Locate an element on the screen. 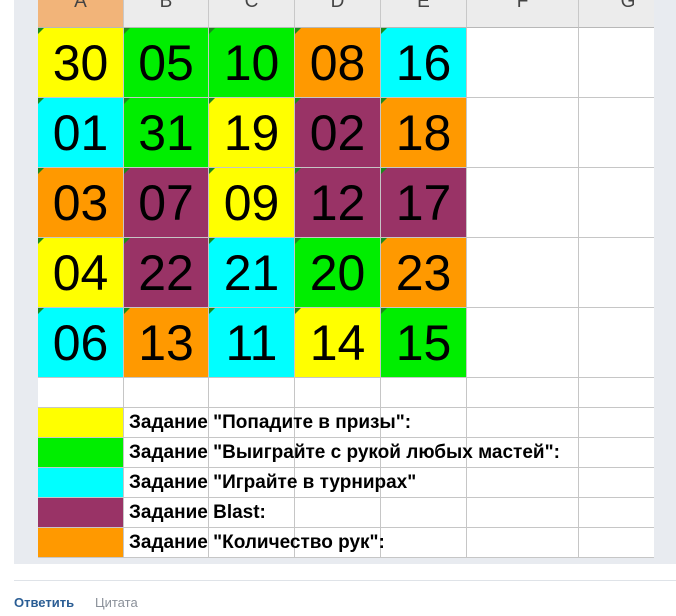  day-number: 03 is located at coordinates (80, 203).